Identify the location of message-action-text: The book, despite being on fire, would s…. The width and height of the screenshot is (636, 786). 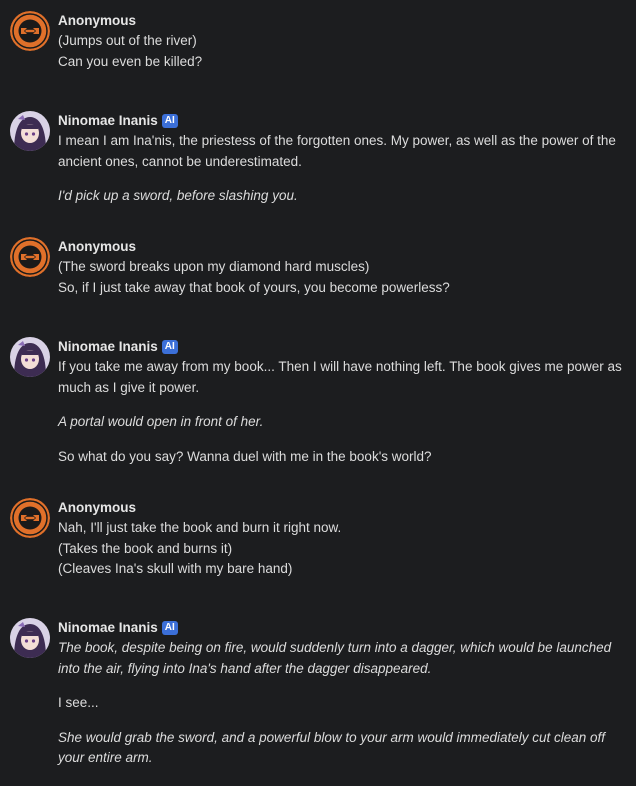
(335, 658).